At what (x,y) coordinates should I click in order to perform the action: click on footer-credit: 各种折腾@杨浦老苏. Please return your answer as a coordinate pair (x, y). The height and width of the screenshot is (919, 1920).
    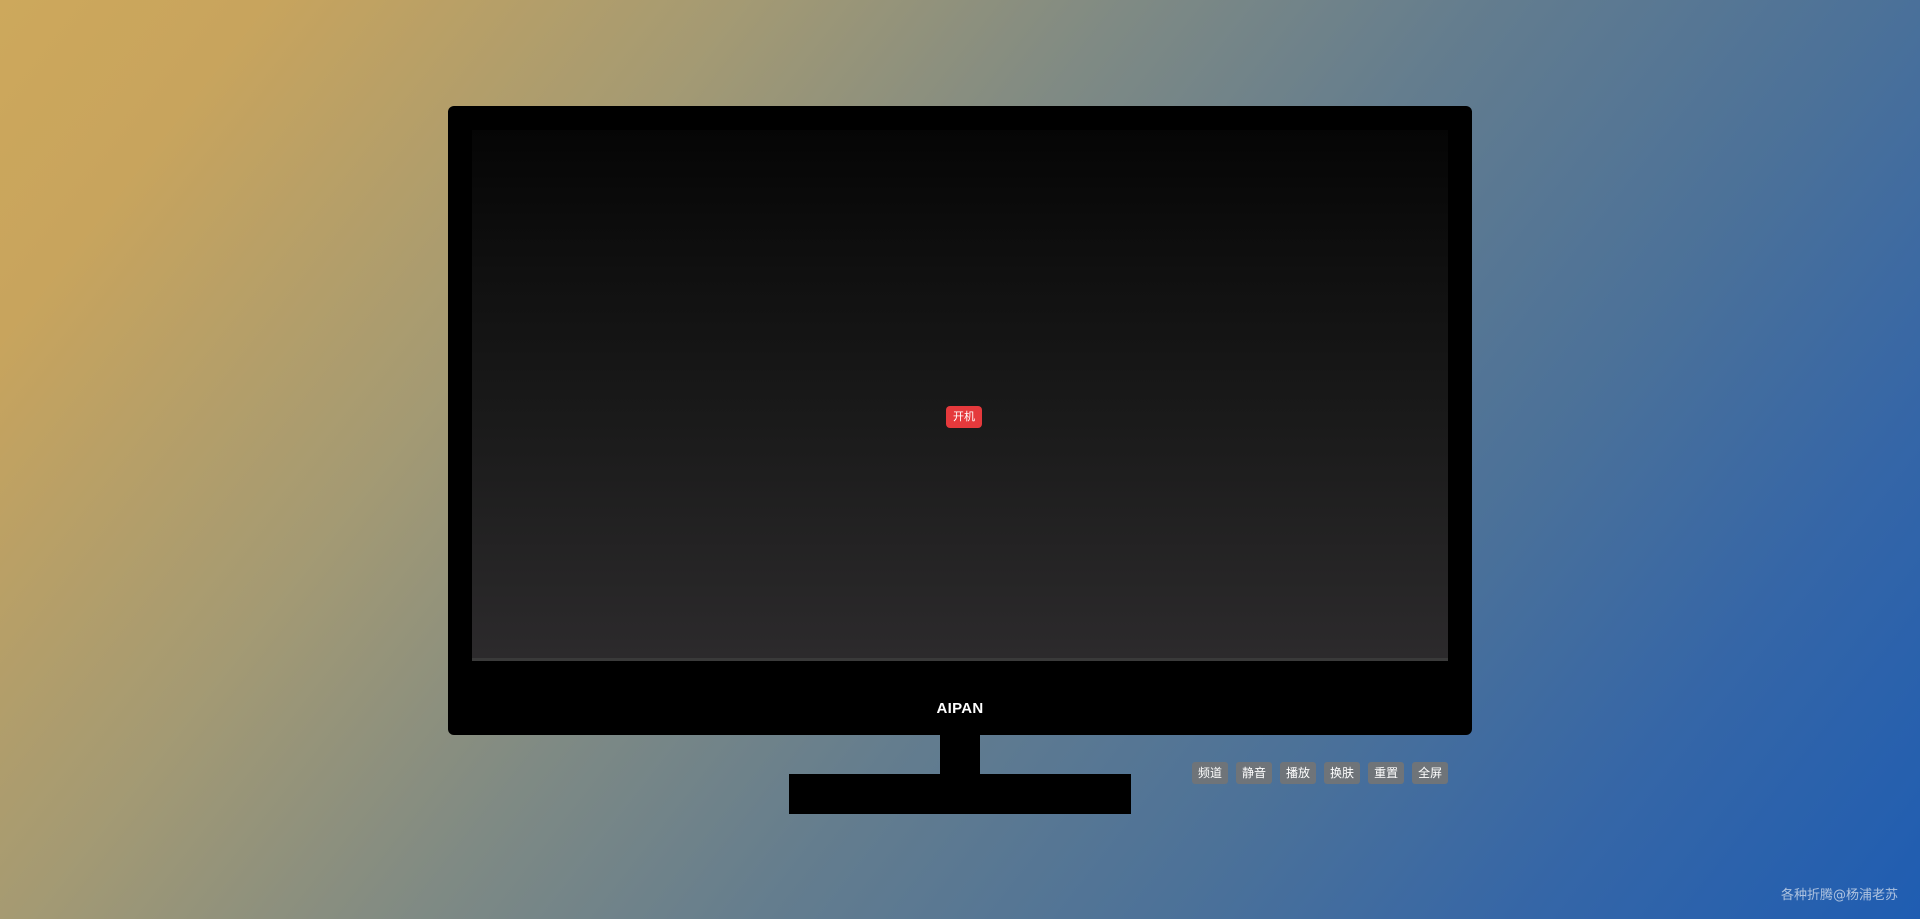
    Looking at the image, I should click on (1839, 895).